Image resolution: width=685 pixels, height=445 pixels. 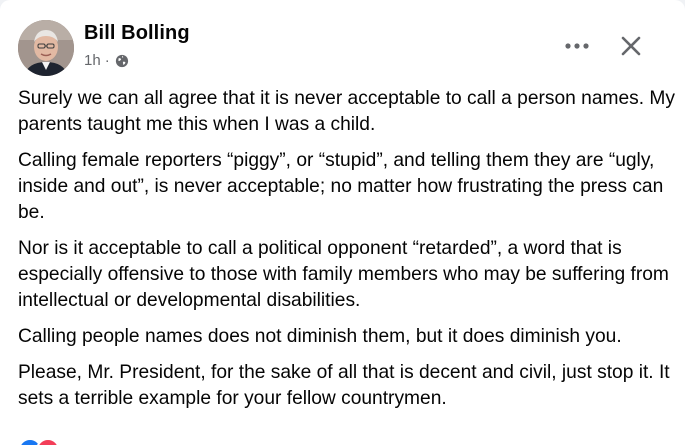 What do you see at coordinates (92, 60) in the screenshot?
I see `post-timestamp: 1h` at bounding box center [92, 60].